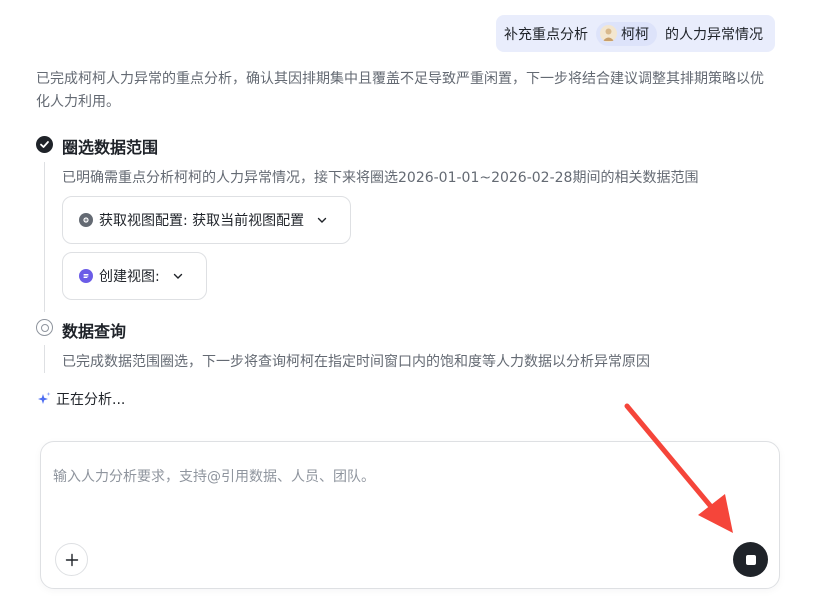  Describe the element at coordinates (86, 220) in the screenshot. I see `view-config-icon` at that location.